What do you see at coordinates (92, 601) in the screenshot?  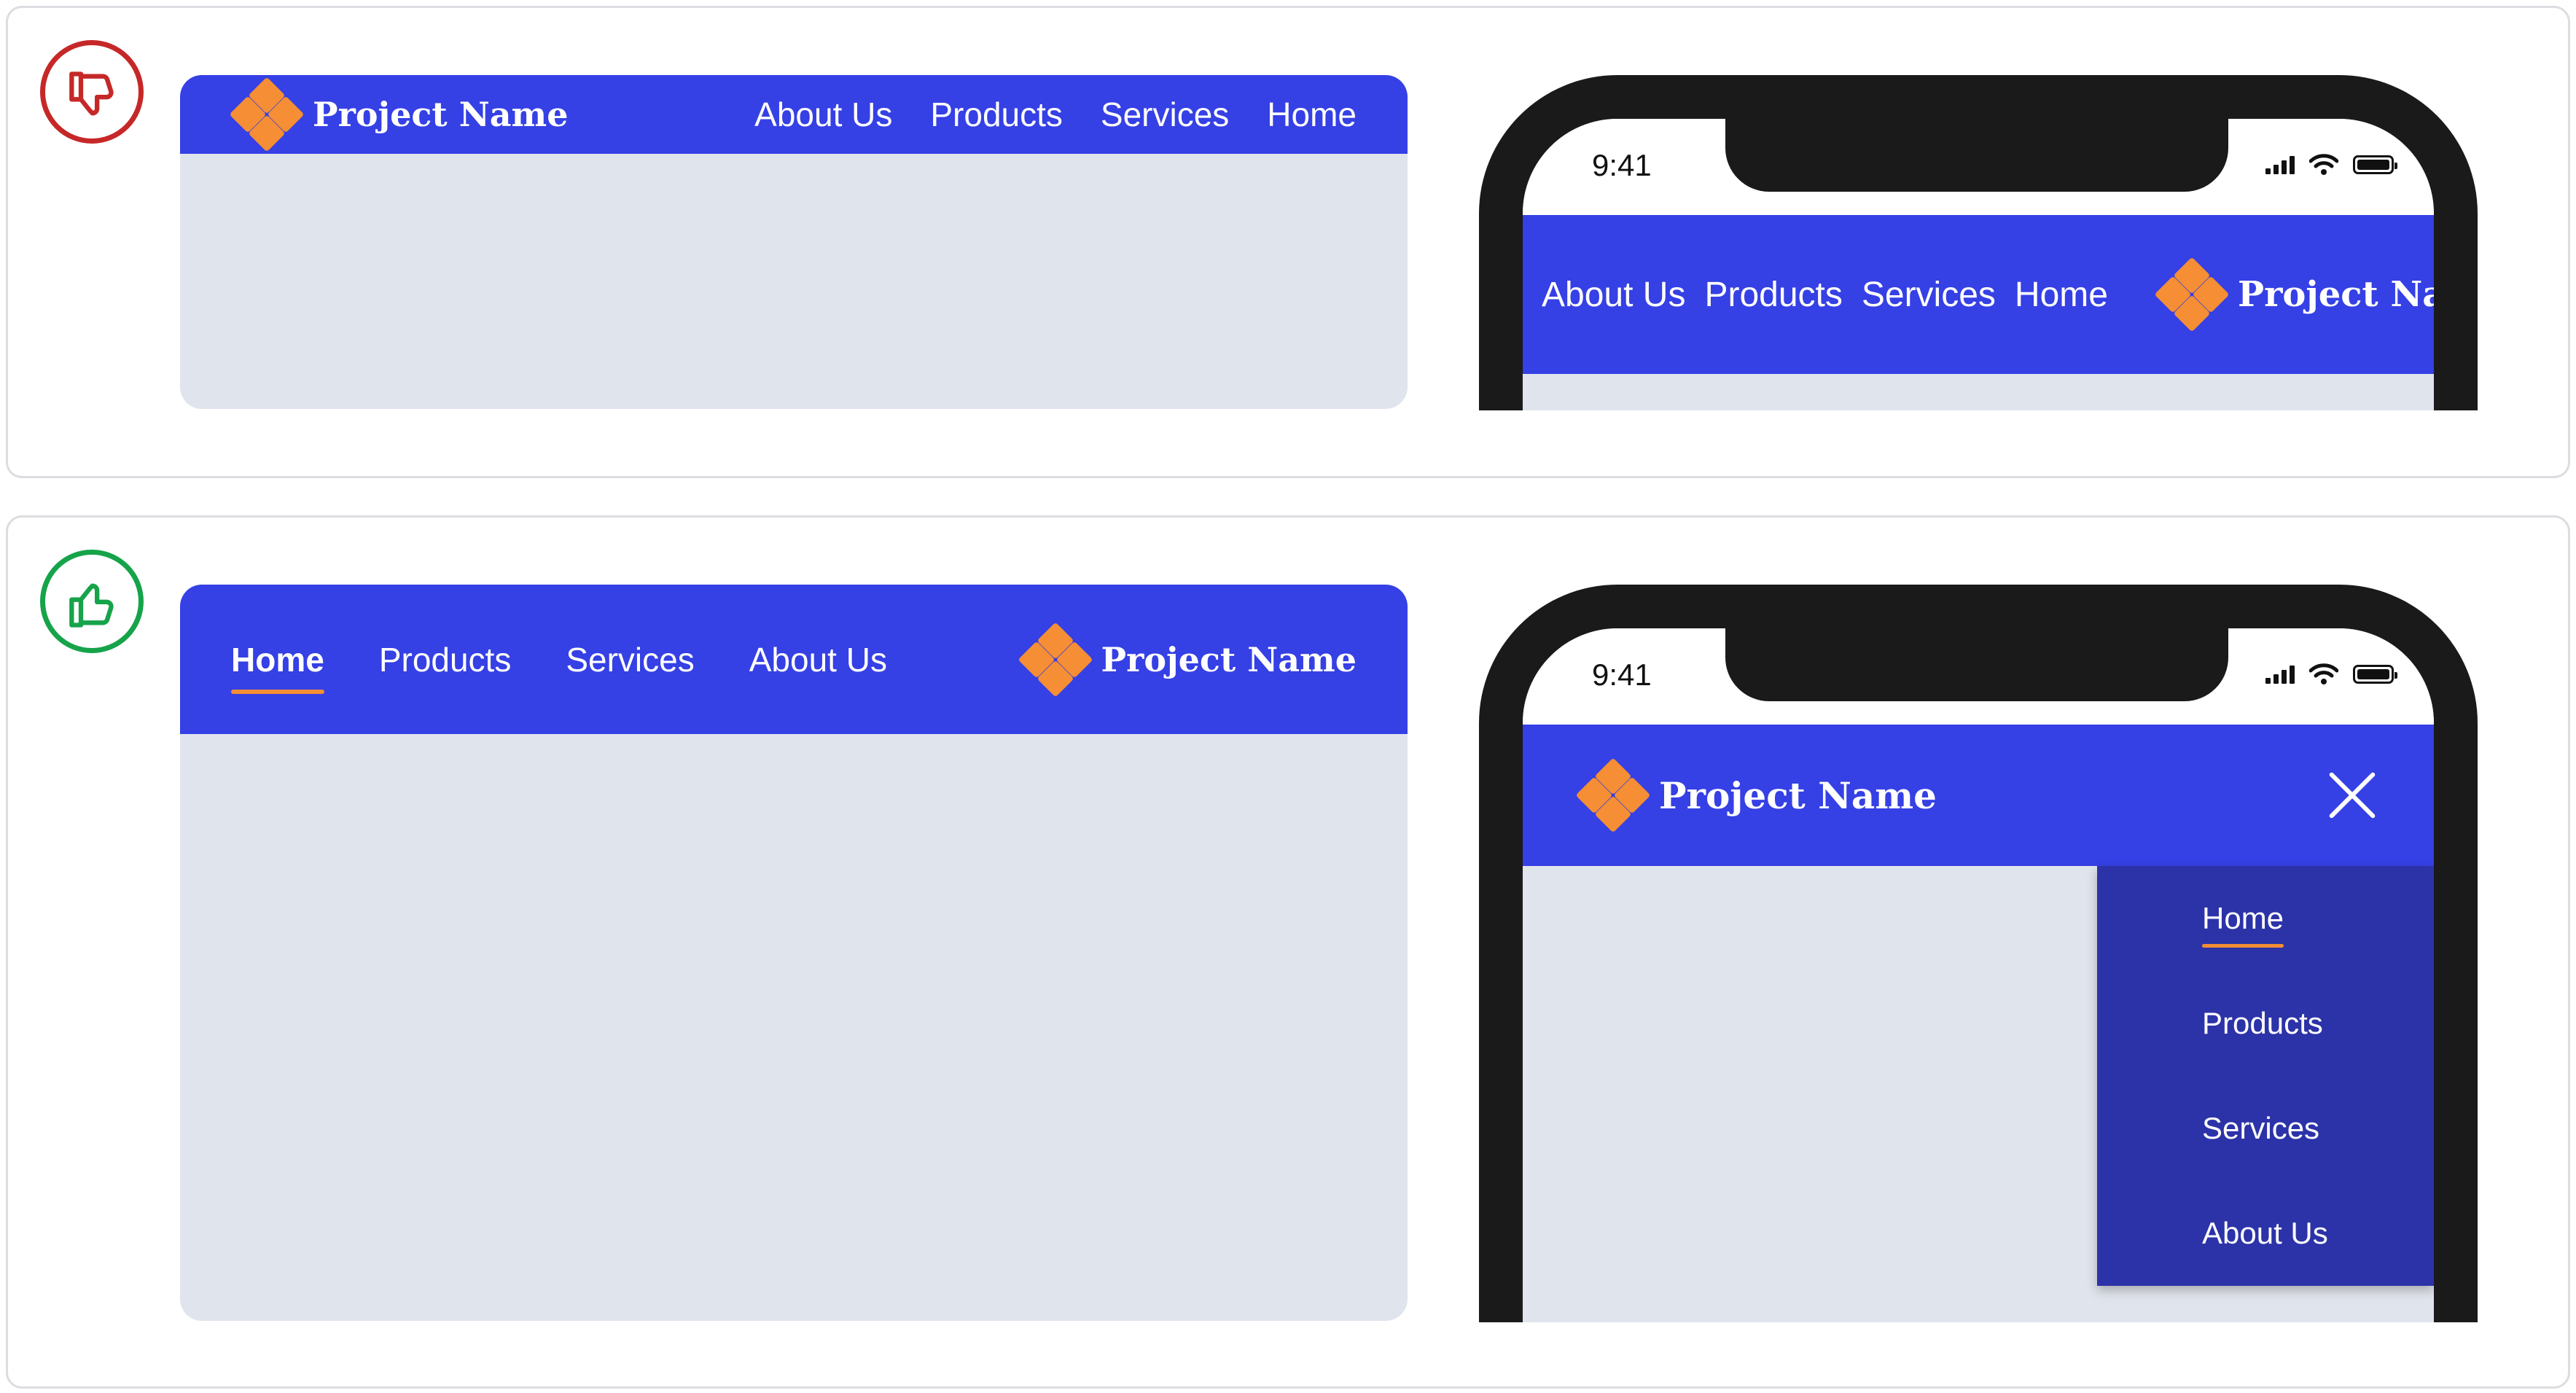 I see `thumbs-up-icon` at bounding box center [92, 601].